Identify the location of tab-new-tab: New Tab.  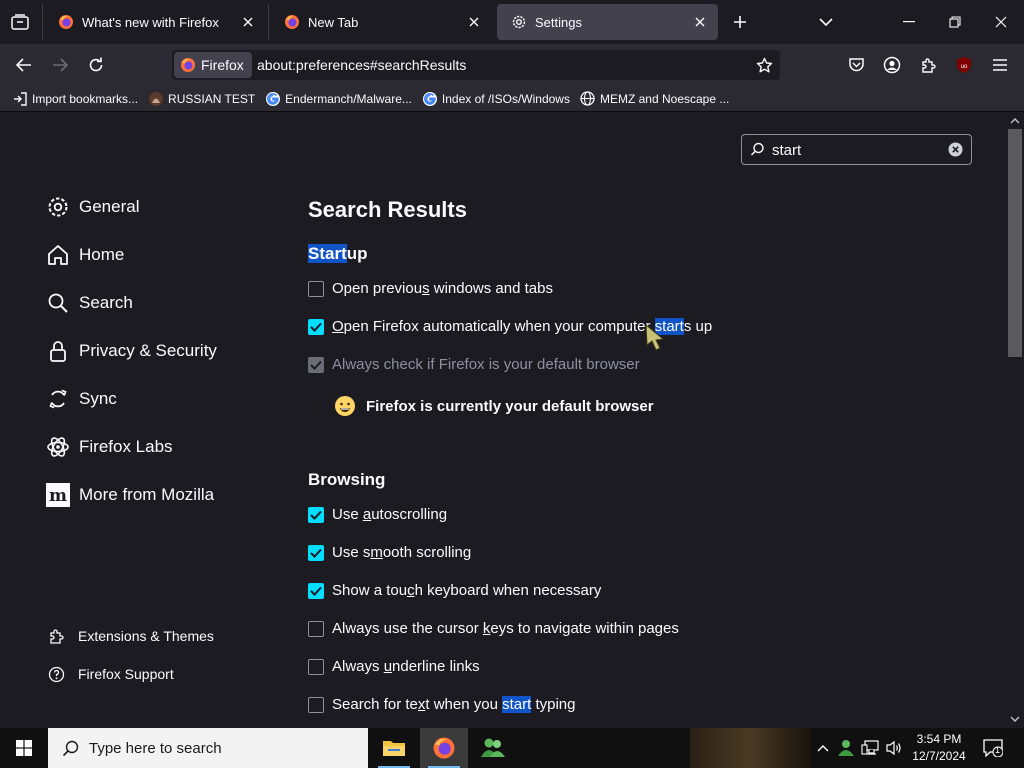
(381, 22).